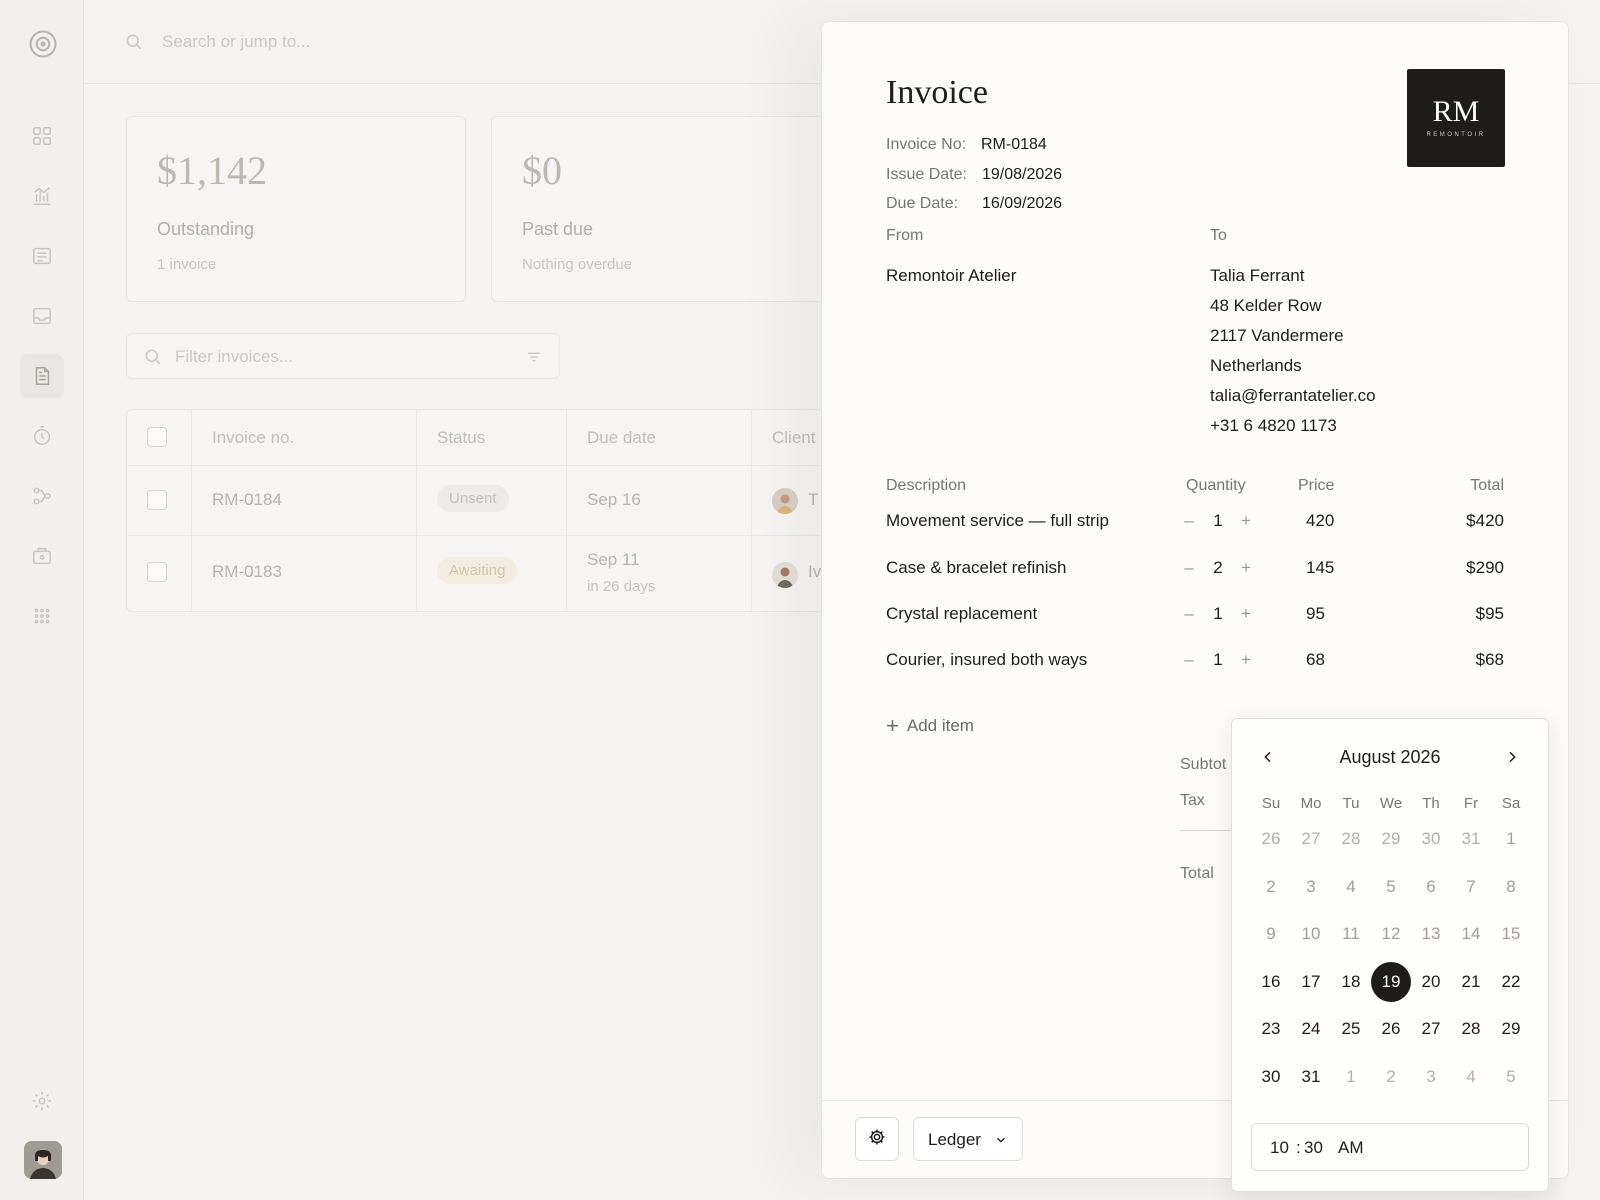  I want to click on item-description: Movement service — full strip, so click(997, 521).